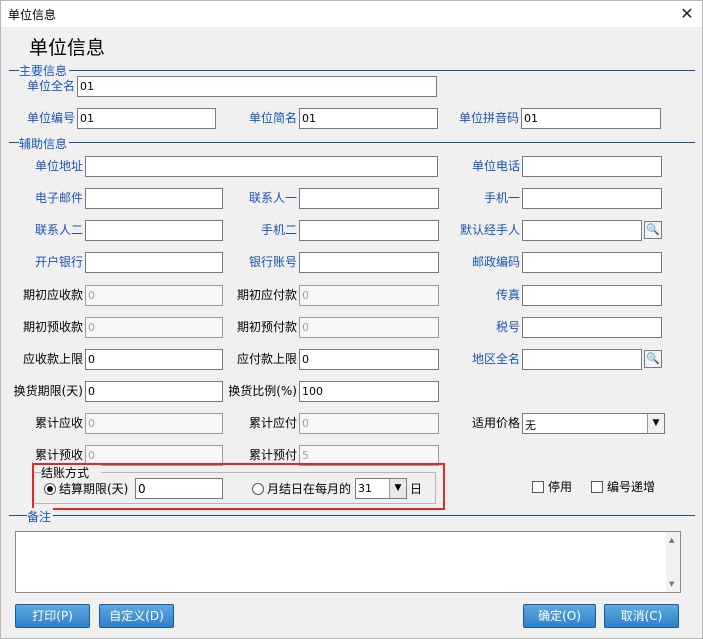  Describe the element at coordinates (530, 425) in the screenshot. I see `price-value: 无` at that location.